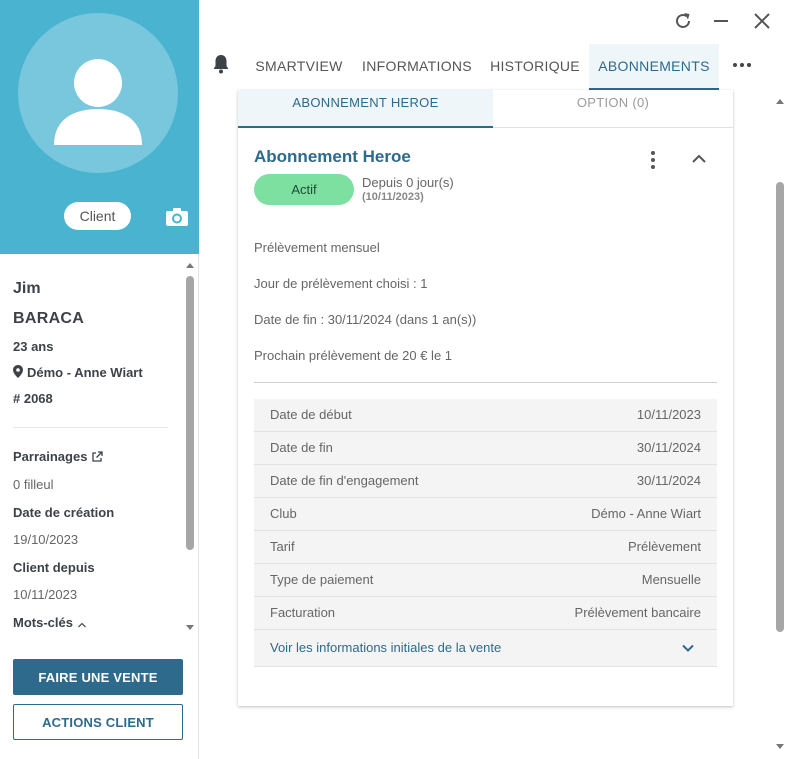  I want to click on bell-icon, so click(221, 64).